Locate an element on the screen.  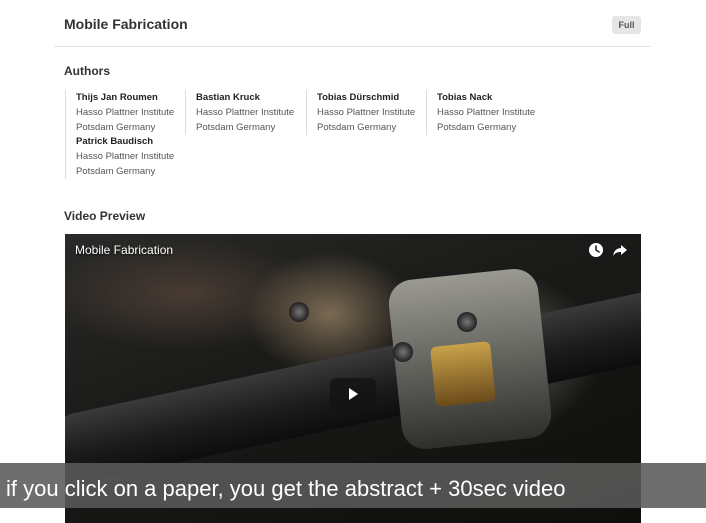
author-name: Thijs Jan Roumen is located at coordinates (128, 97).